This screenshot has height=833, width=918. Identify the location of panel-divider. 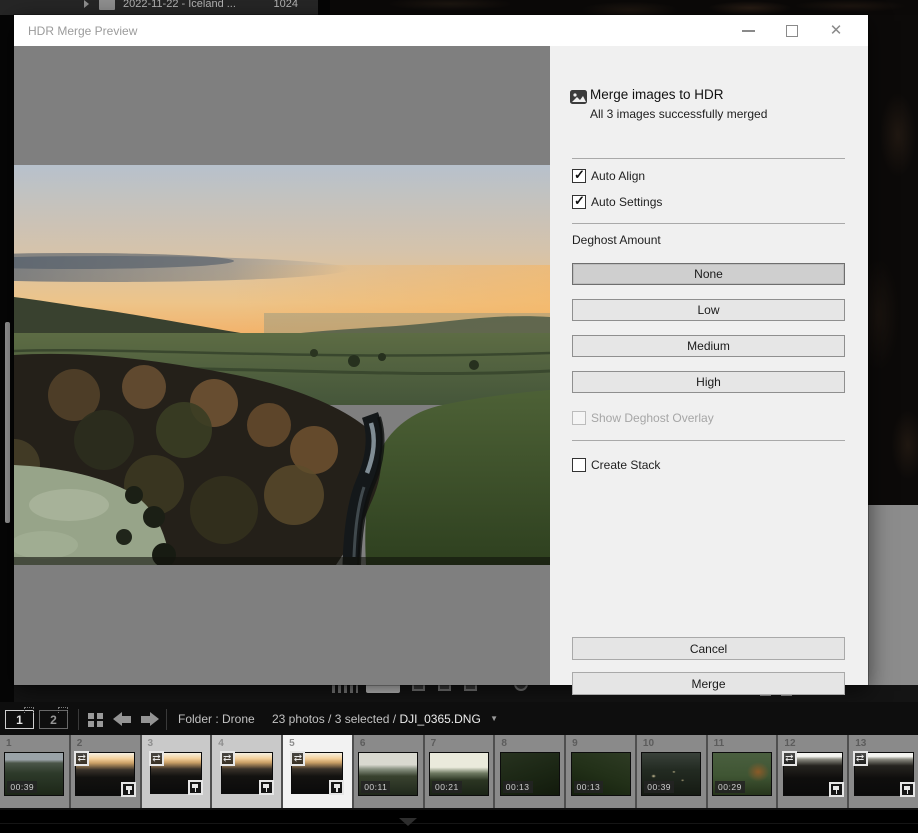
(324, 7).